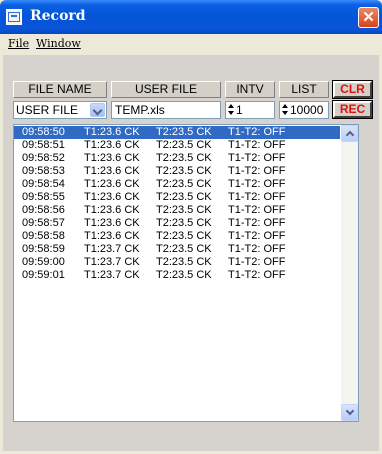 Image resolution: width=382 pixels, height=454 pixels. What do you see at coordinates (307, 110) in the screenshot?
I see `list-value: 10000` at bounding box center [307, 110].